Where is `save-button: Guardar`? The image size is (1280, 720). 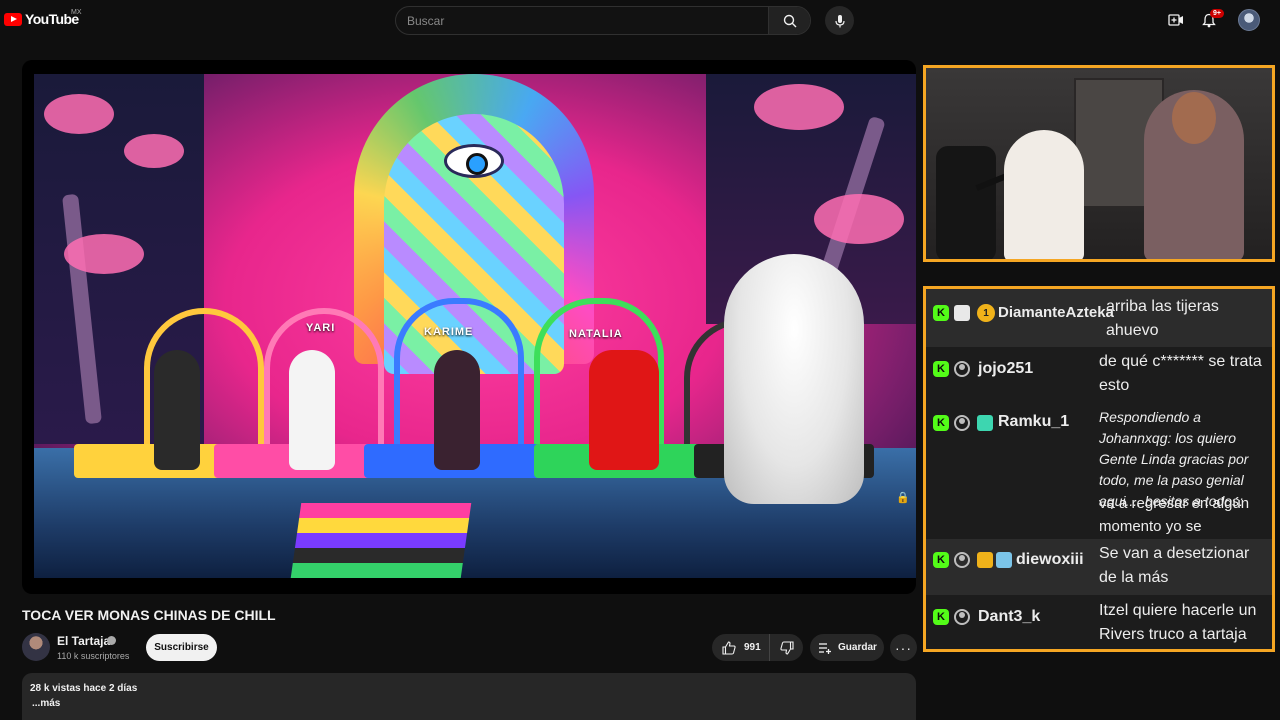 save-button: Guardar is located at coordinates (847, 647).